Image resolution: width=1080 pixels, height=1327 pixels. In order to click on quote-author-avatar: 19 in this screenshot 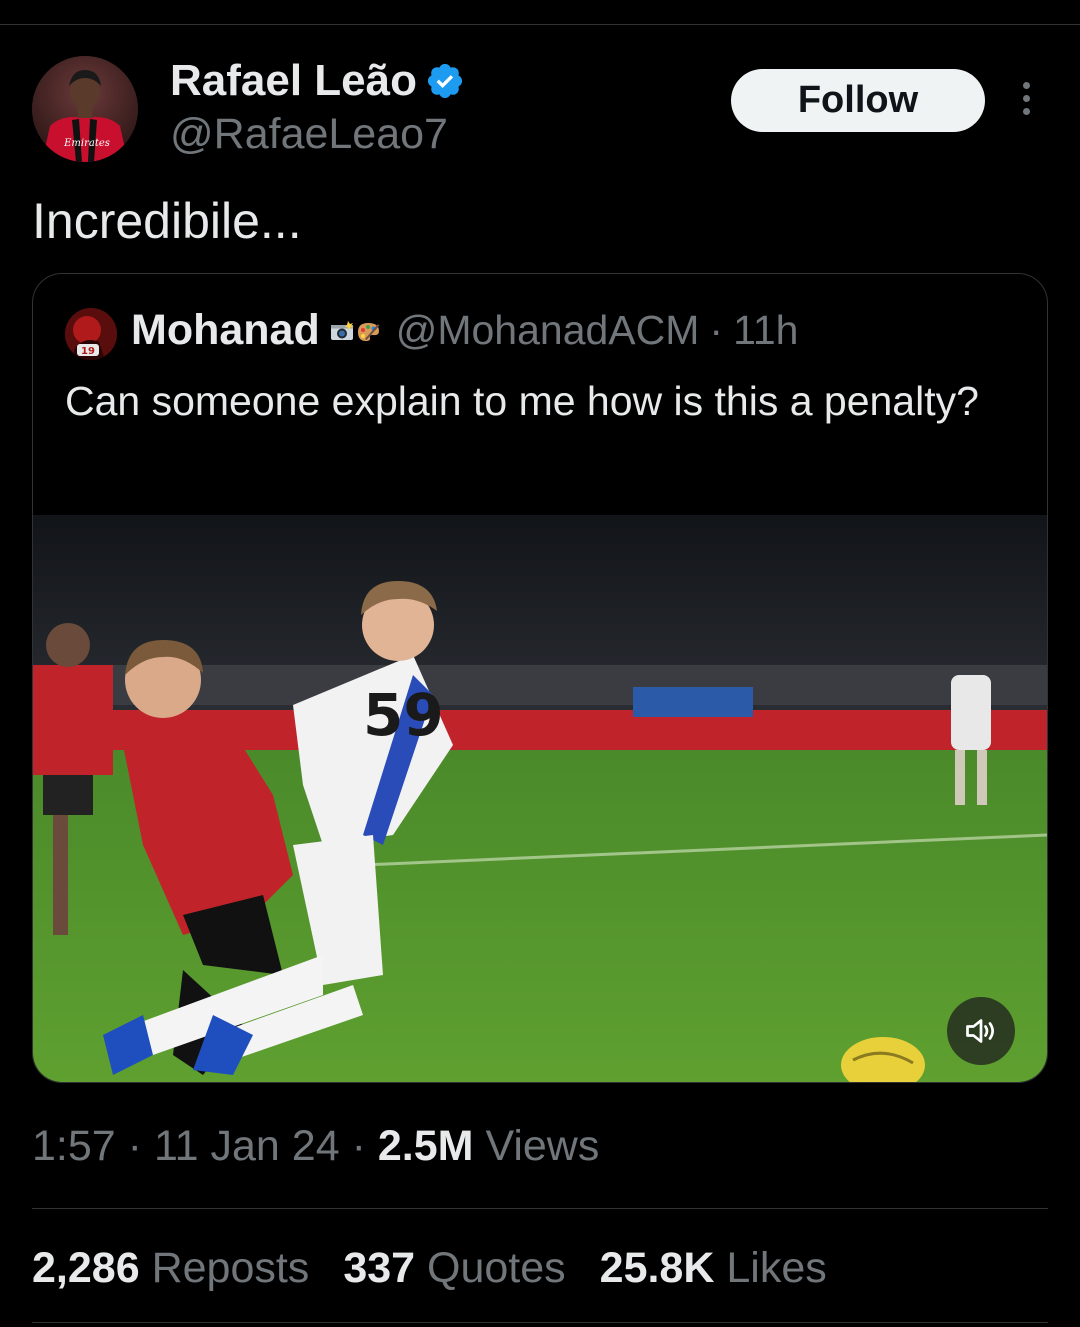, I will do `click(91, 334)`.